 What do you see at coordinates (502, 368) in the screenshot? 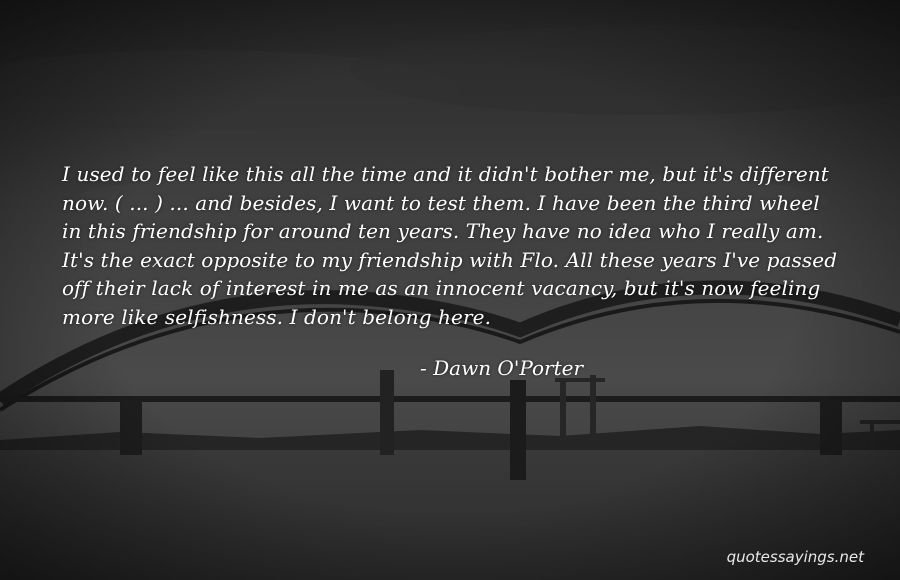
I see `quote-author: - Dawn O'Porter` at bounding box center [502, 368].